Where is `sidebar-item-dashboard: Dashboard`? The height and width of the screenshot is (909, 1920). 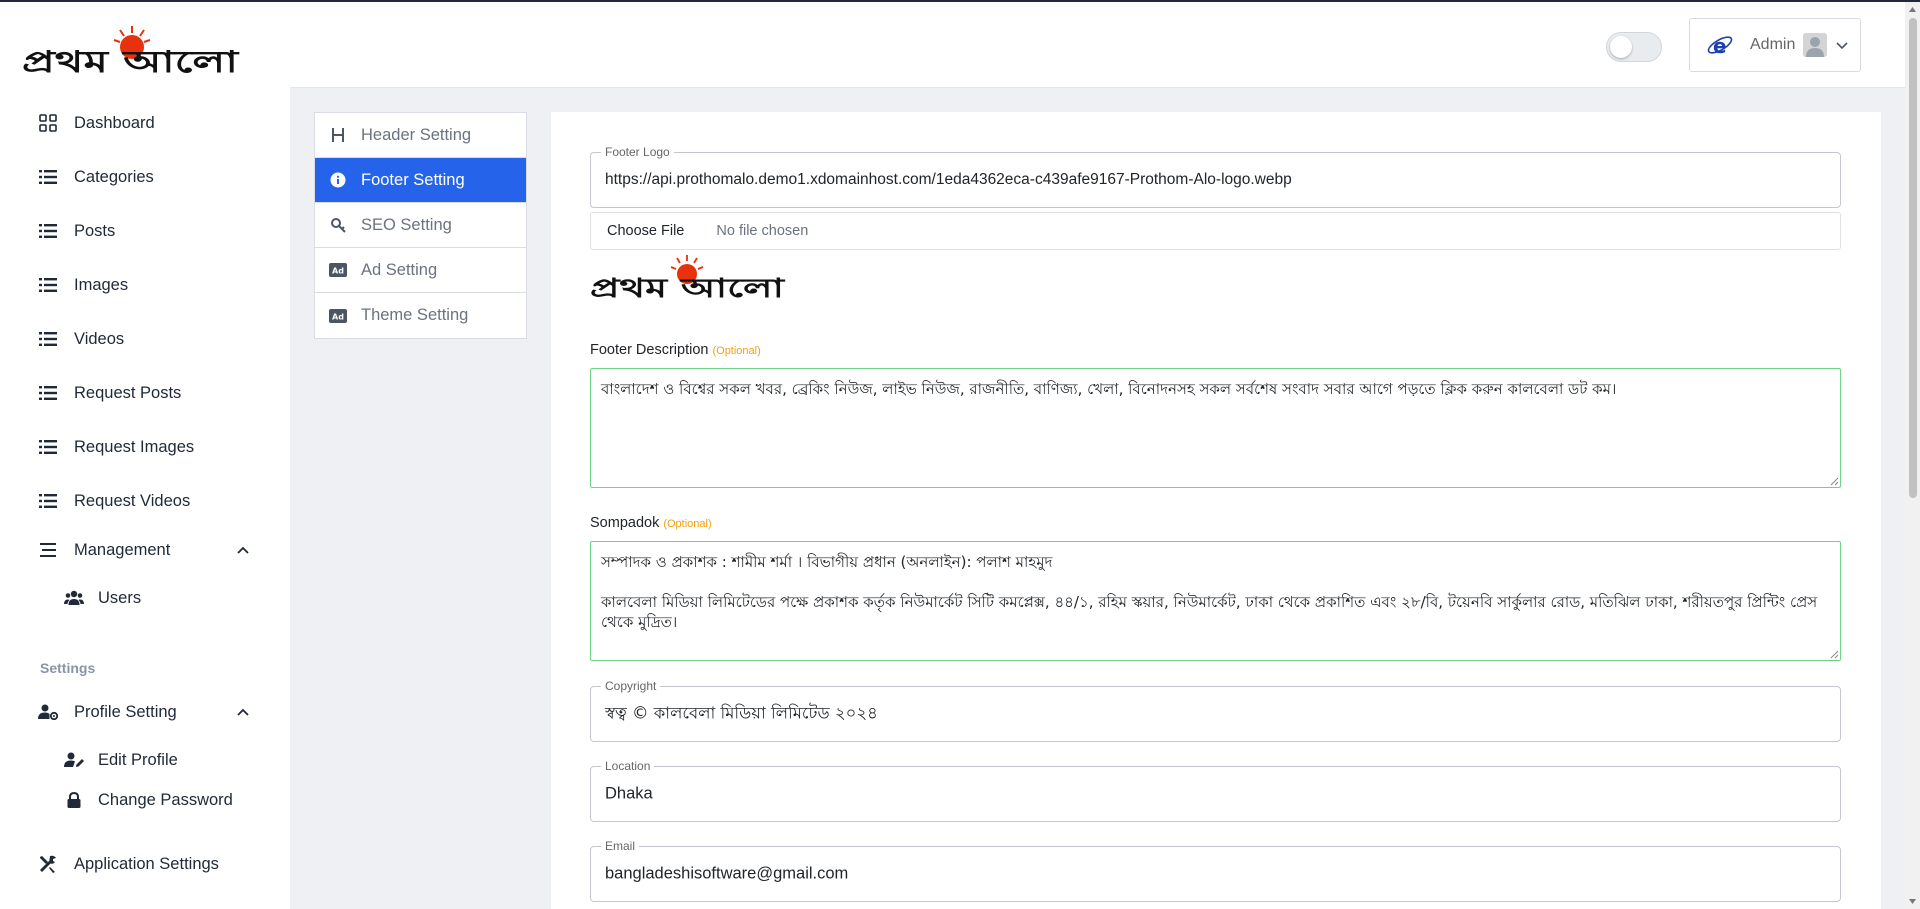 sidebar-item-dashboard: Dashboard is located at coordinates (96, 123).